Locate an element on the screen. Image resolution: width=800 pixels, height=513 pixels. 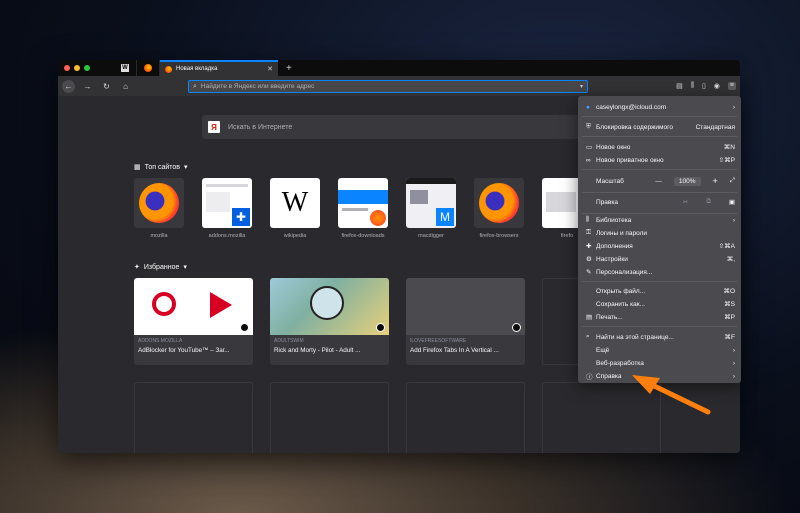
highlights-header: ✦ Избранное ▾ is located at coordinates (160, 267).